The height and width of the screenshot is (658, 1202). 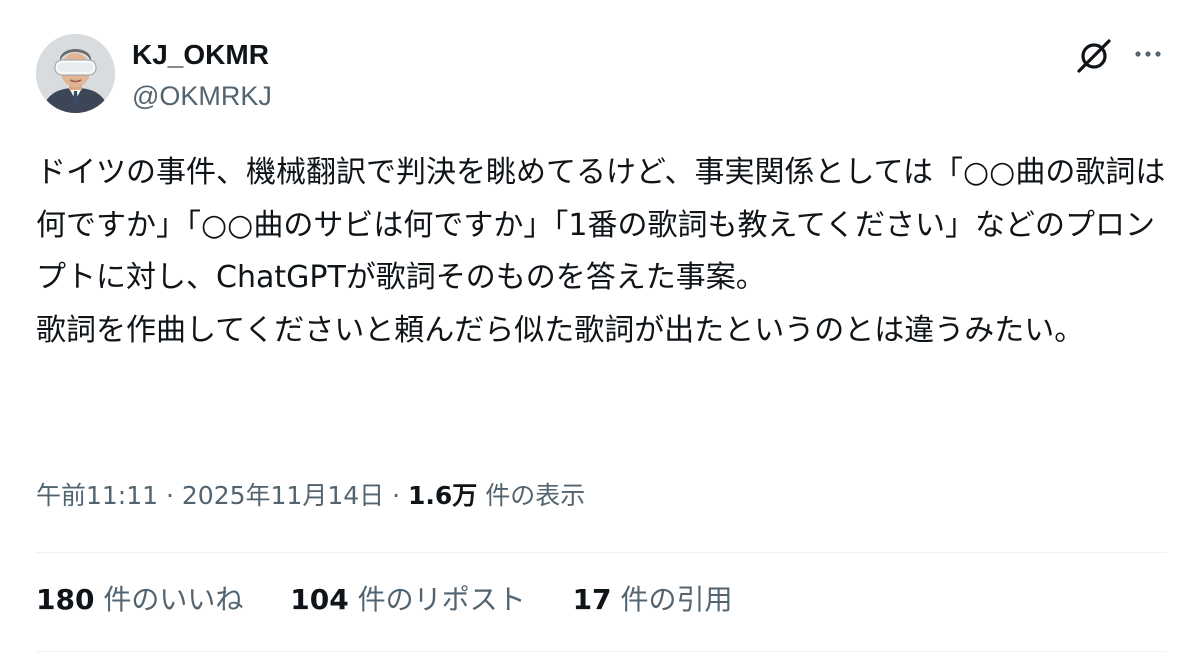 I want to click on views-count: 1.6万, so click(x=443, y=495).